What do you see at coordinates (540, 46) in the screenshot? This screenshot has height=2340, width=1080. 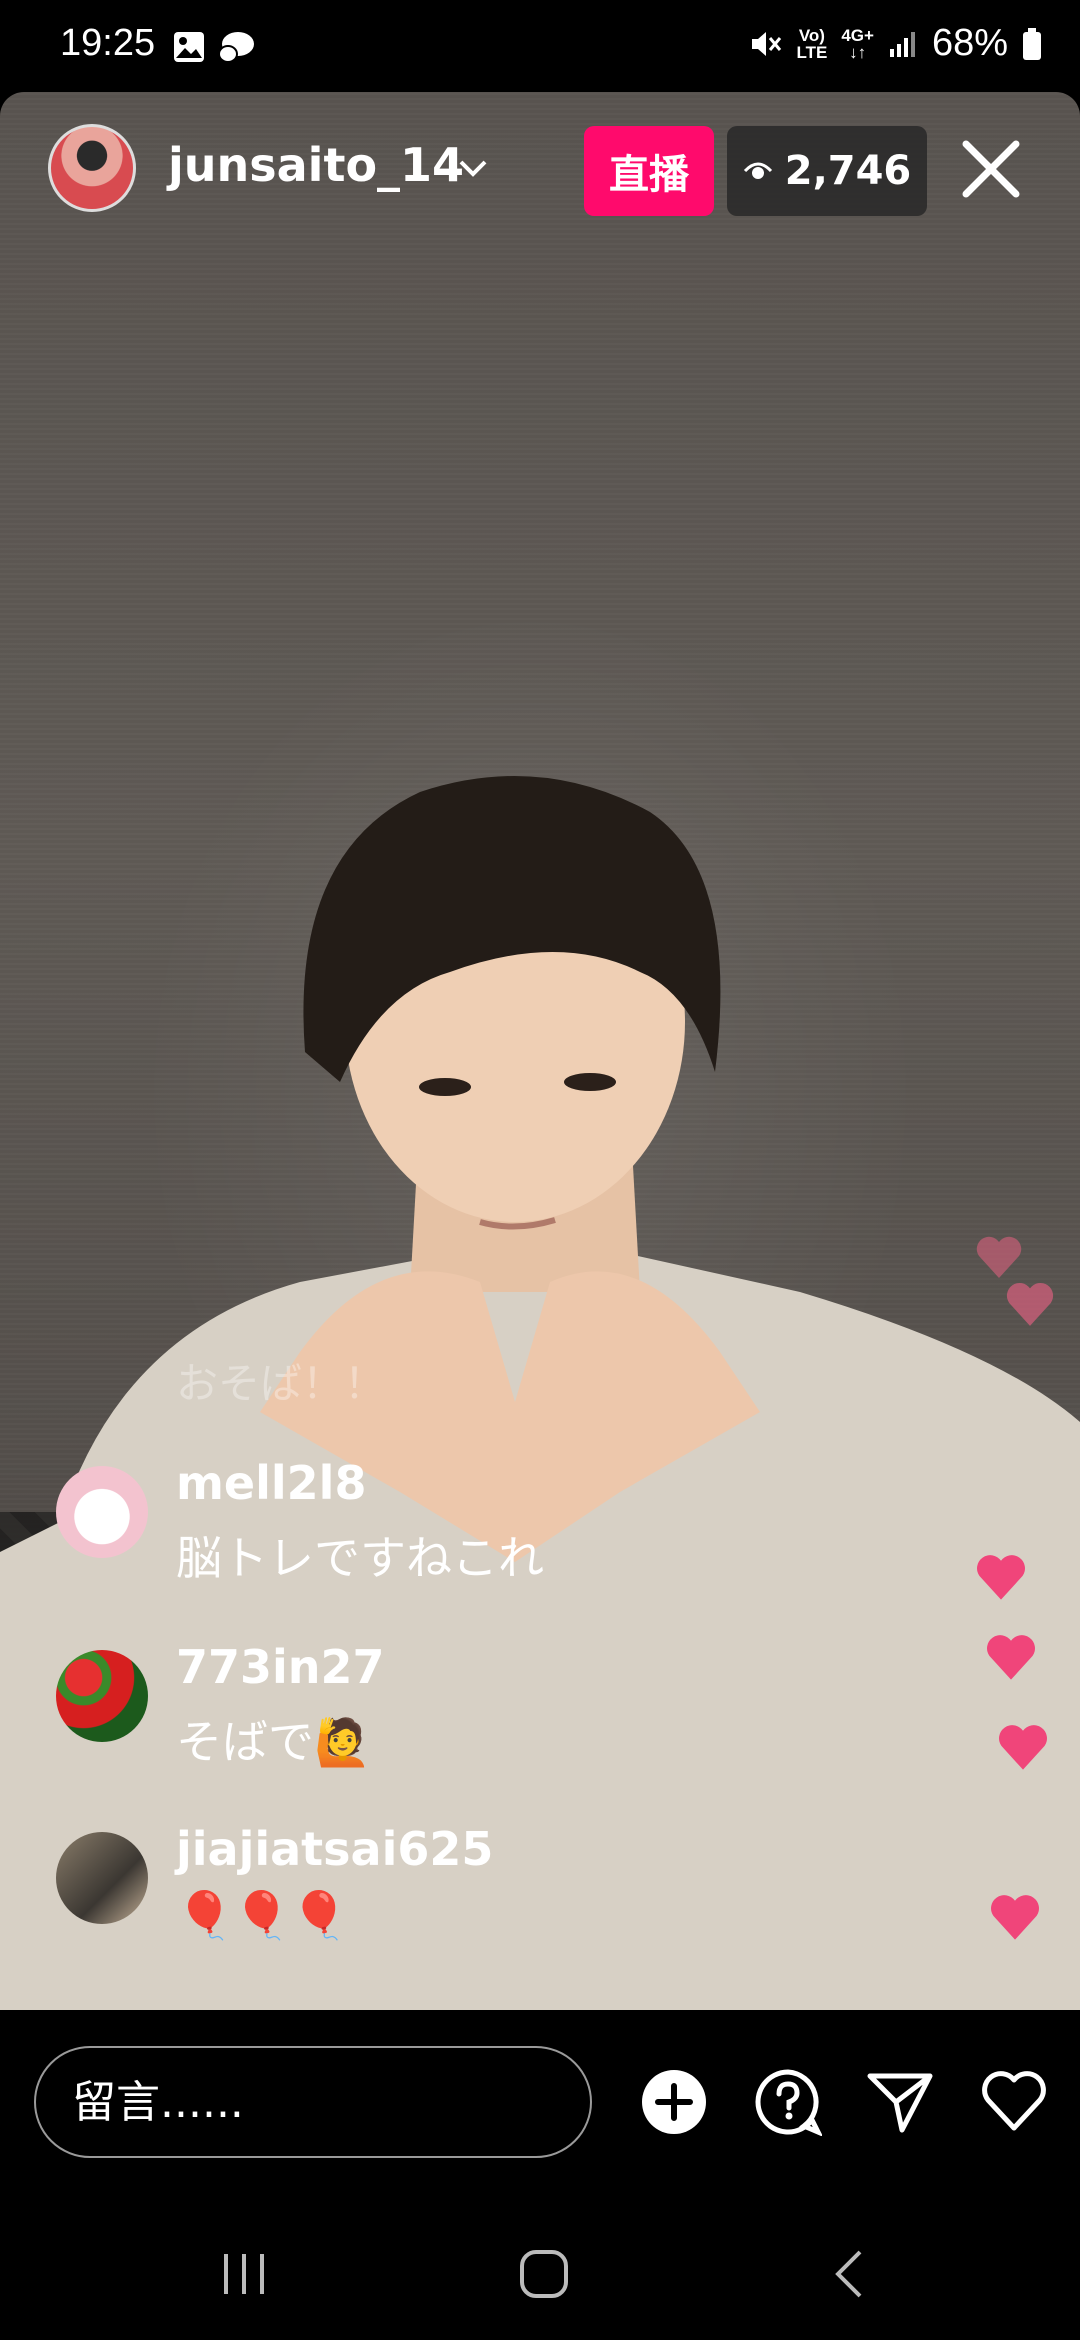 I see `status-bar: 19:25 Vo) LTE 4G+ ↓↑ 68%` at bounding box center [540, 46].